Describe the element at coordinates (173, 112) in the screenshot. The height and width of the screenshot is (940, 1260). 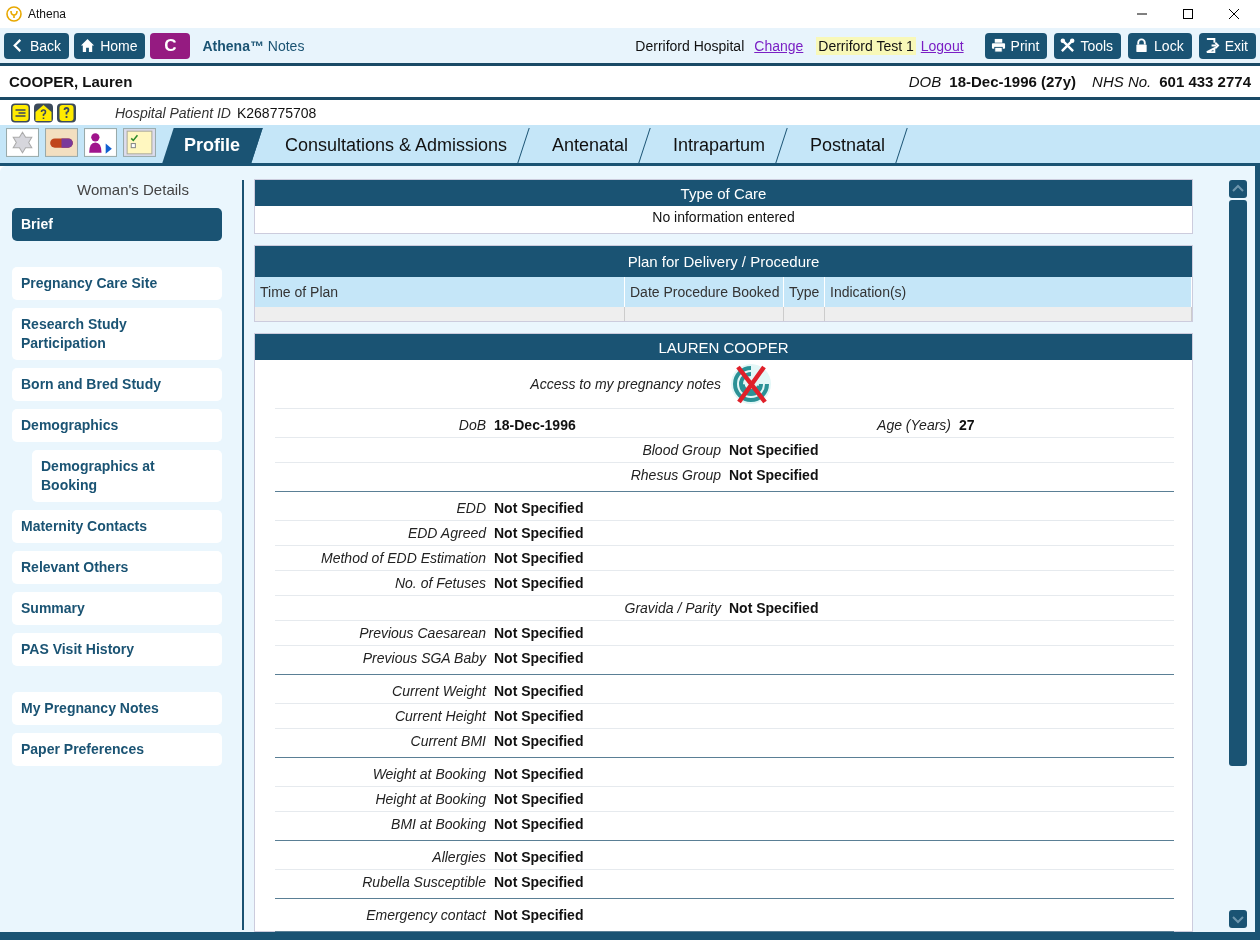
I see `hospital-id-label: Hospital Patient ID` at that location.